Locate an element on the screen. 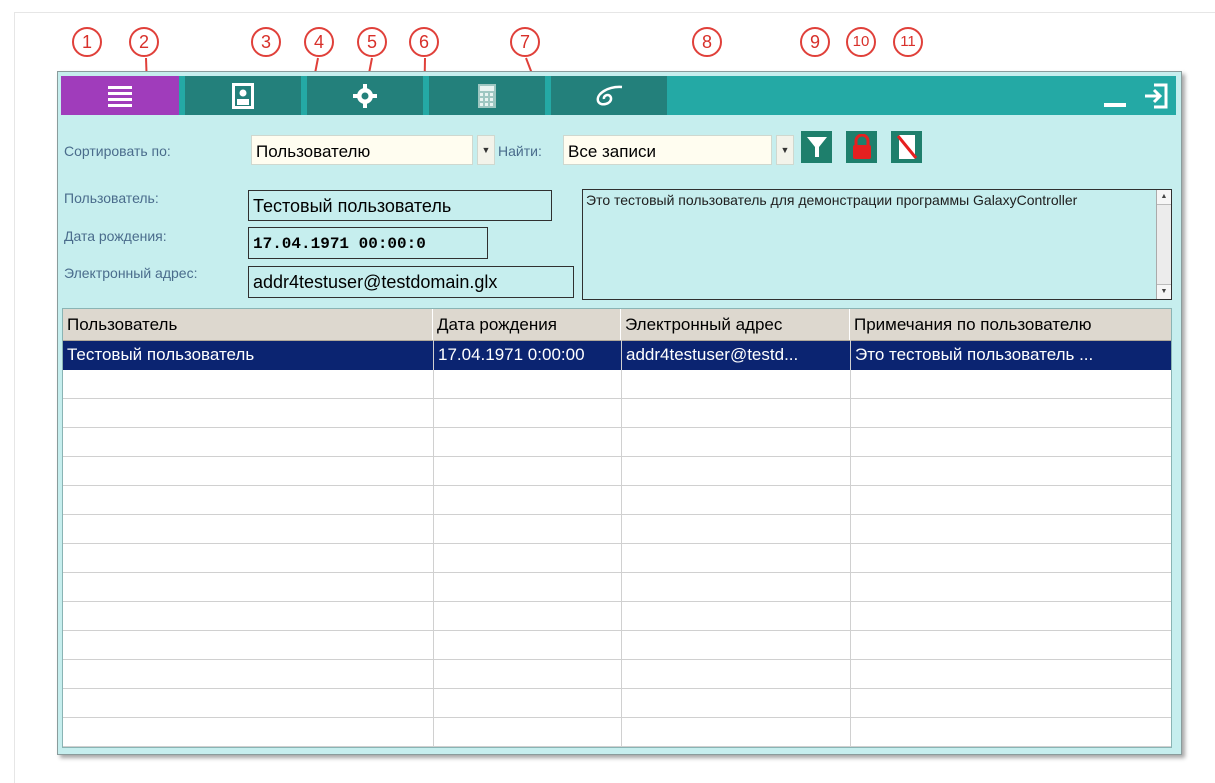 This screenshot has height=783, width=1215. callout-2: 2 is located at coordinates (144, 42).